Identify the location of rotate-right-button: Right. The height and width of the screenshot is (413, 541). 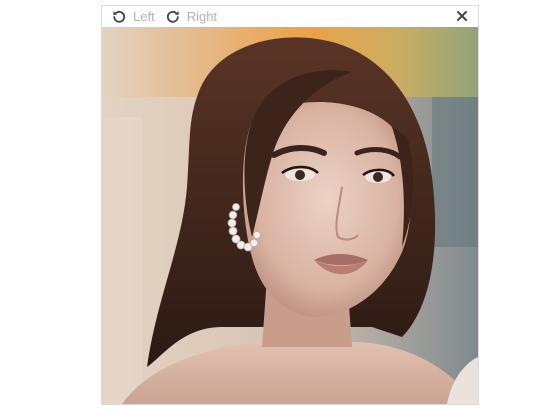
(191, 17).